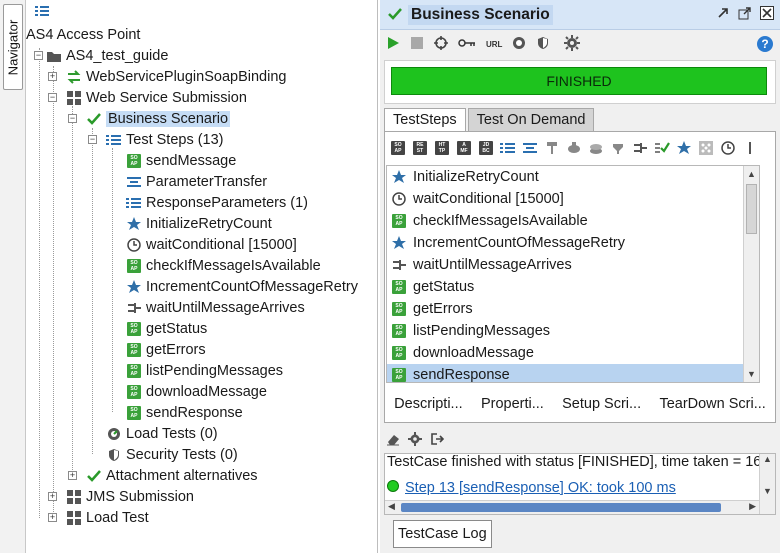 This screenshot has width=780, height=553. What do you see at coordinates (728, 148) in the screenshot?
I see `clock-step-icon` at bounding box center [728, 148].